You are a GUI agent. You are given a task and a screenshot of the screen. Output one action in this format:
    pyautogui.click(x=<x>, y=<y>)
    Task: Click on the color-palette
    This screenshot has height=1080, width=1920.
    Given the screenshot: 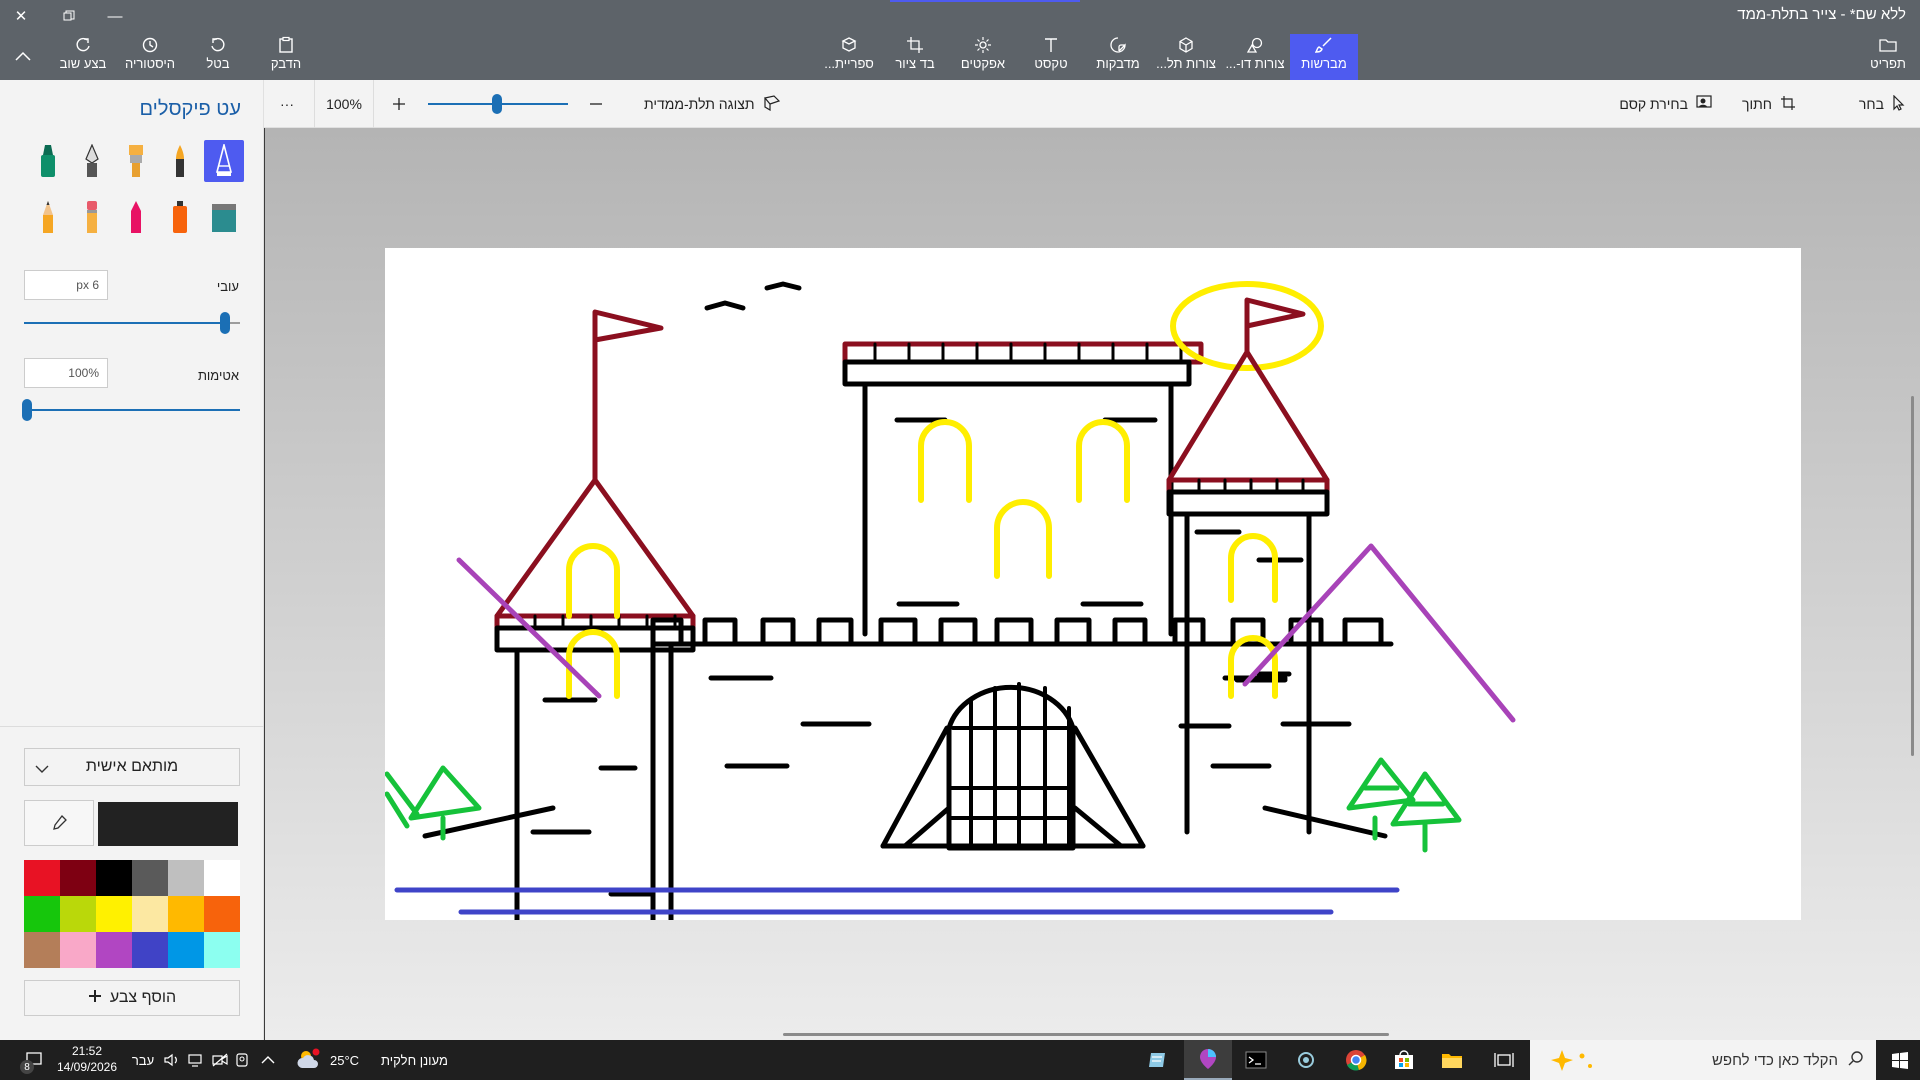 What is the action you would take?
    pyautogui.click(x=132, y=914)
    